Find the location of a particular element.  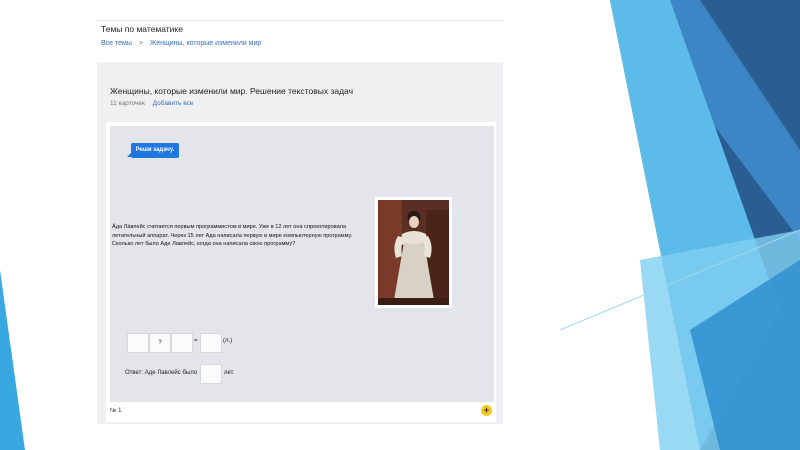

portrait-image is located at coordinates (413, 252).